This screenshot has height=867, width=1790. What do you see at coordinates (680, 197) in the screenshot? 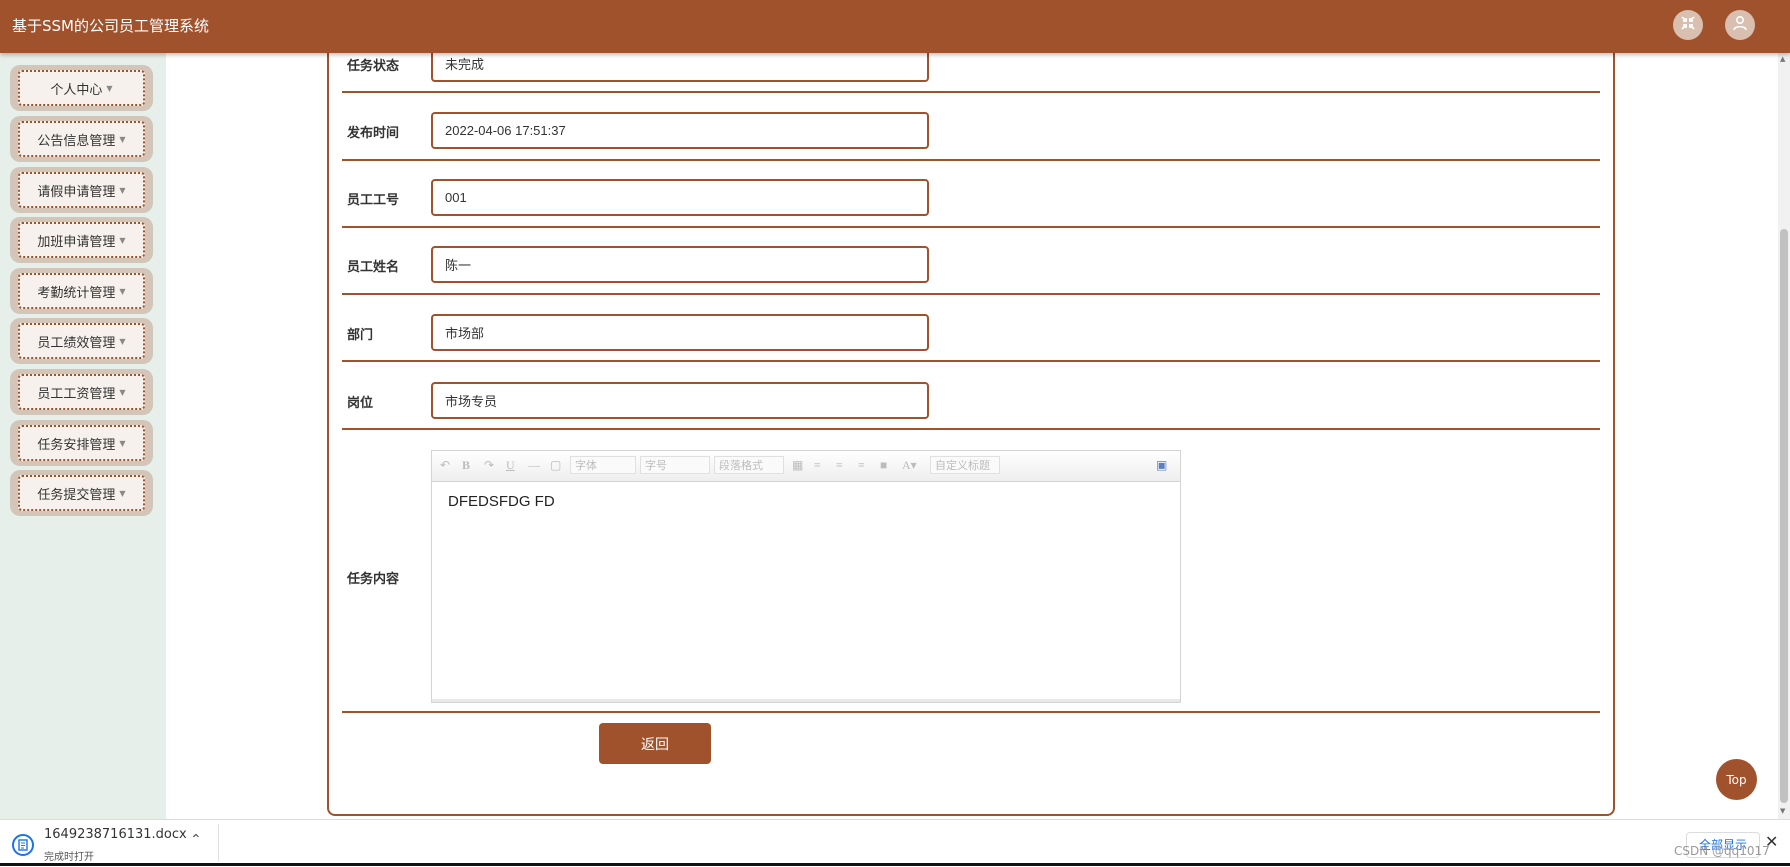
I see `employee-id-field` at bounding box center [680, 197].